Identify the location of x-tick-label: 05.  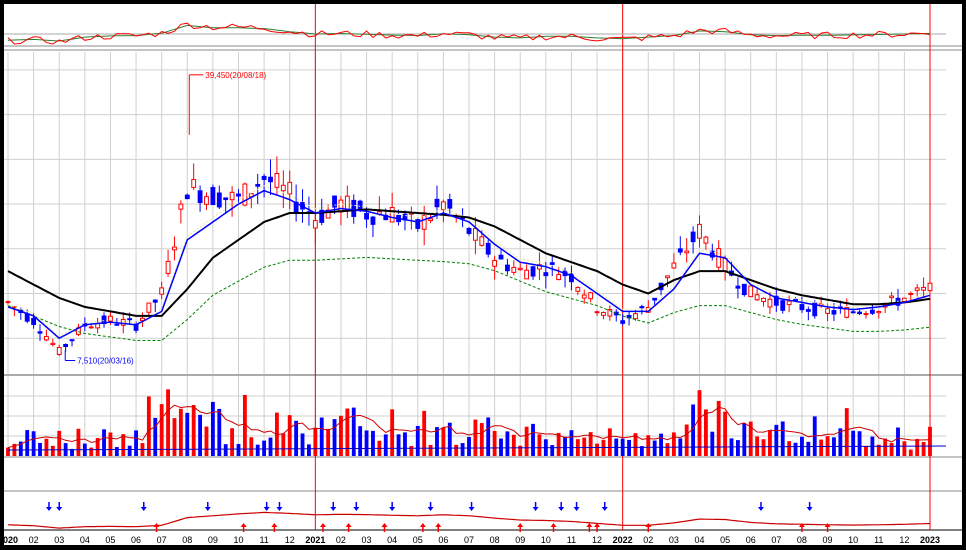
(110, 540).